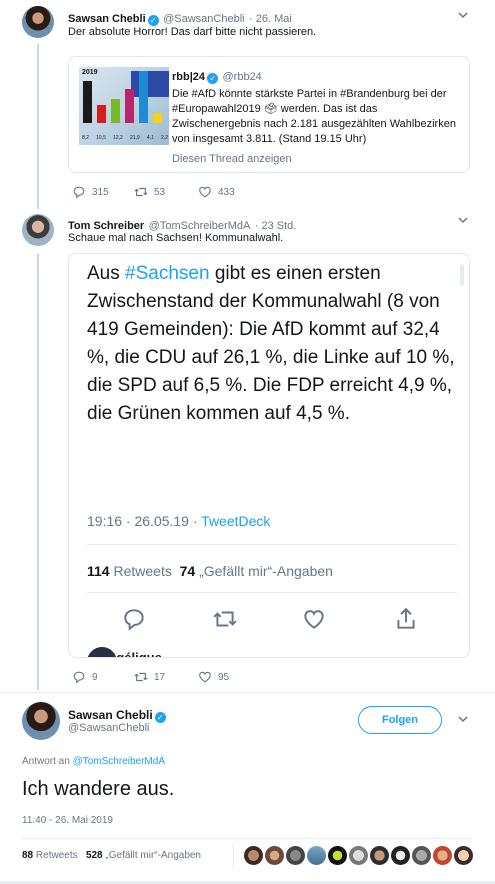 This screenshot has height=884, width=495. I want to click on main-tweet-stats: 88 Retweets 528 „Gefällt mir“-Angaben, so click(111, 855).